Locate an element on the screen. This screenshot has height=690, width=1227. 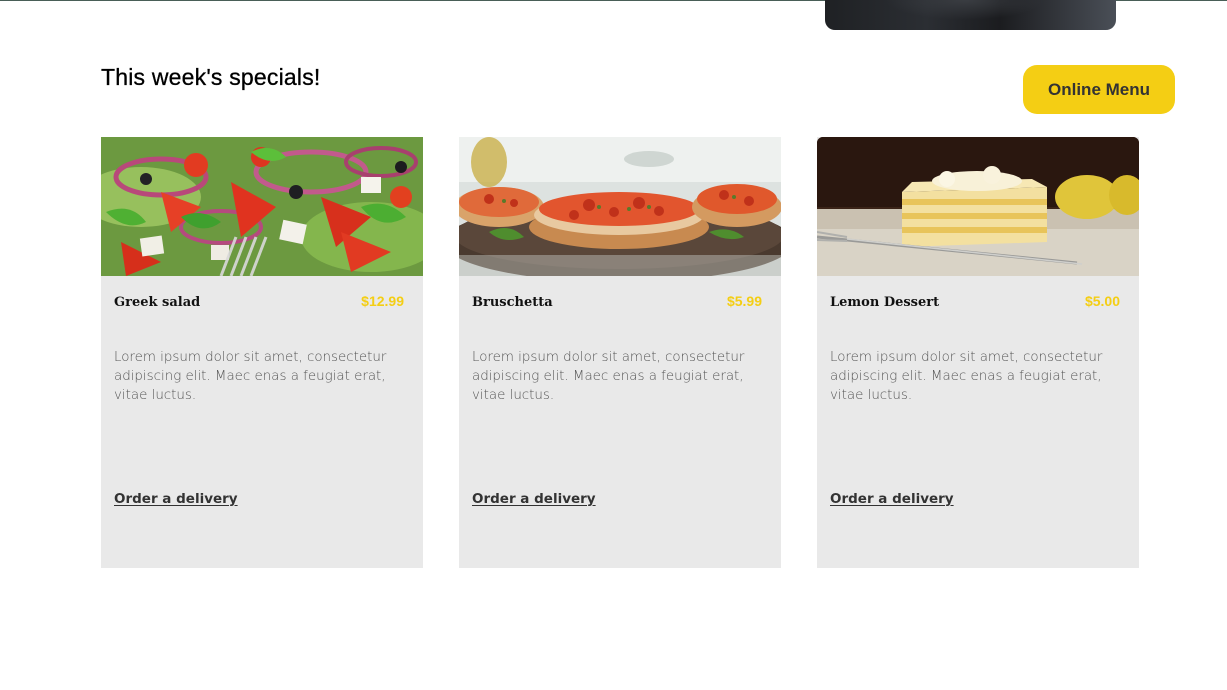
greek-salad-photo is located at coordinates (262, 206).